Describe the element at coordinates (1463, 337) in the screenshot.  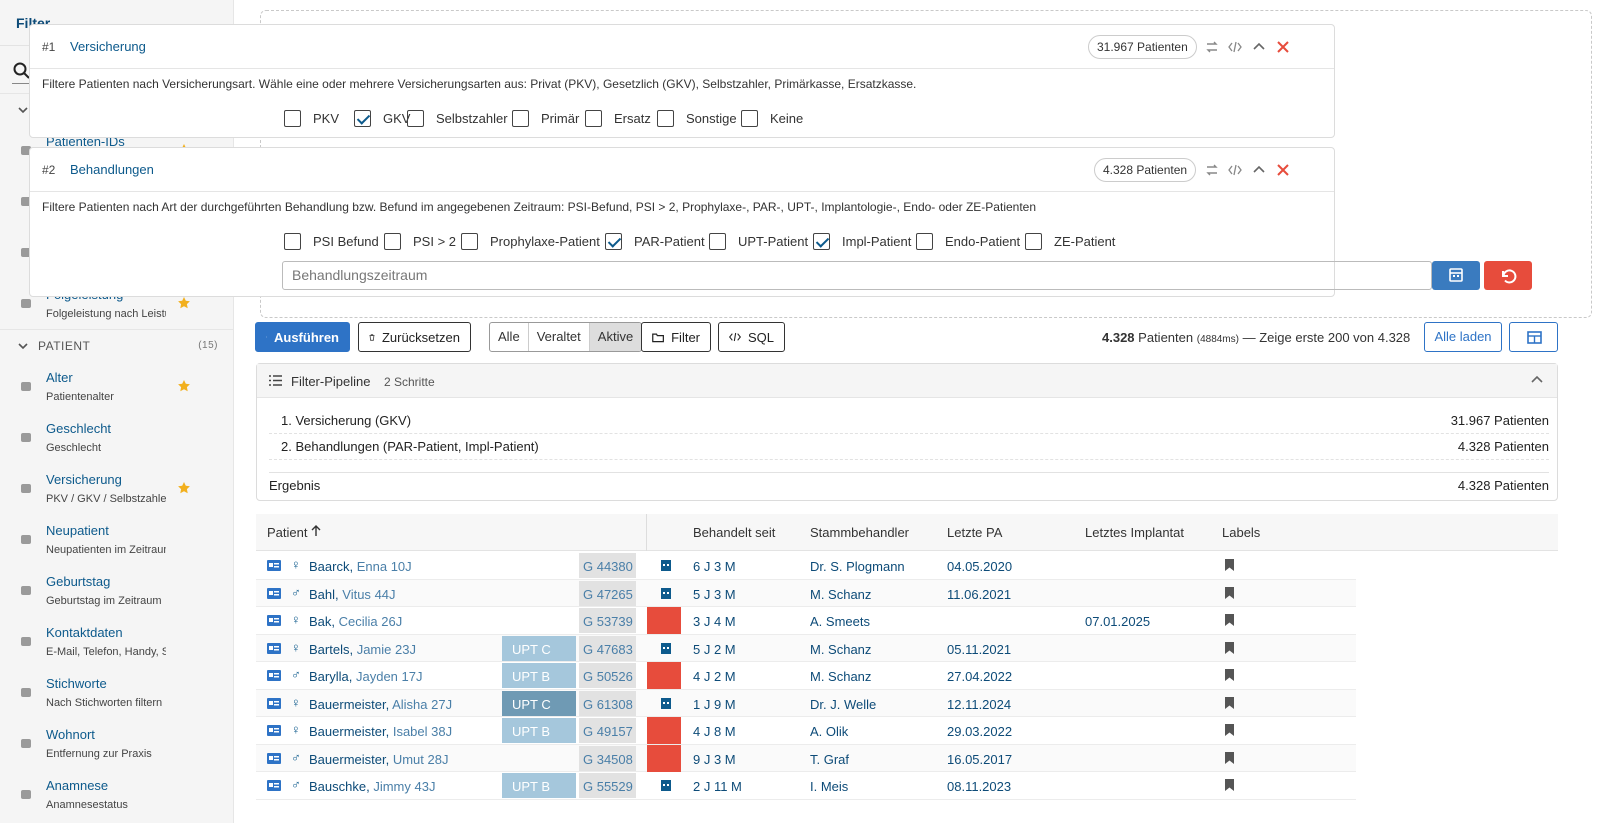
I see `load-all-button: Alle laden` at that location.